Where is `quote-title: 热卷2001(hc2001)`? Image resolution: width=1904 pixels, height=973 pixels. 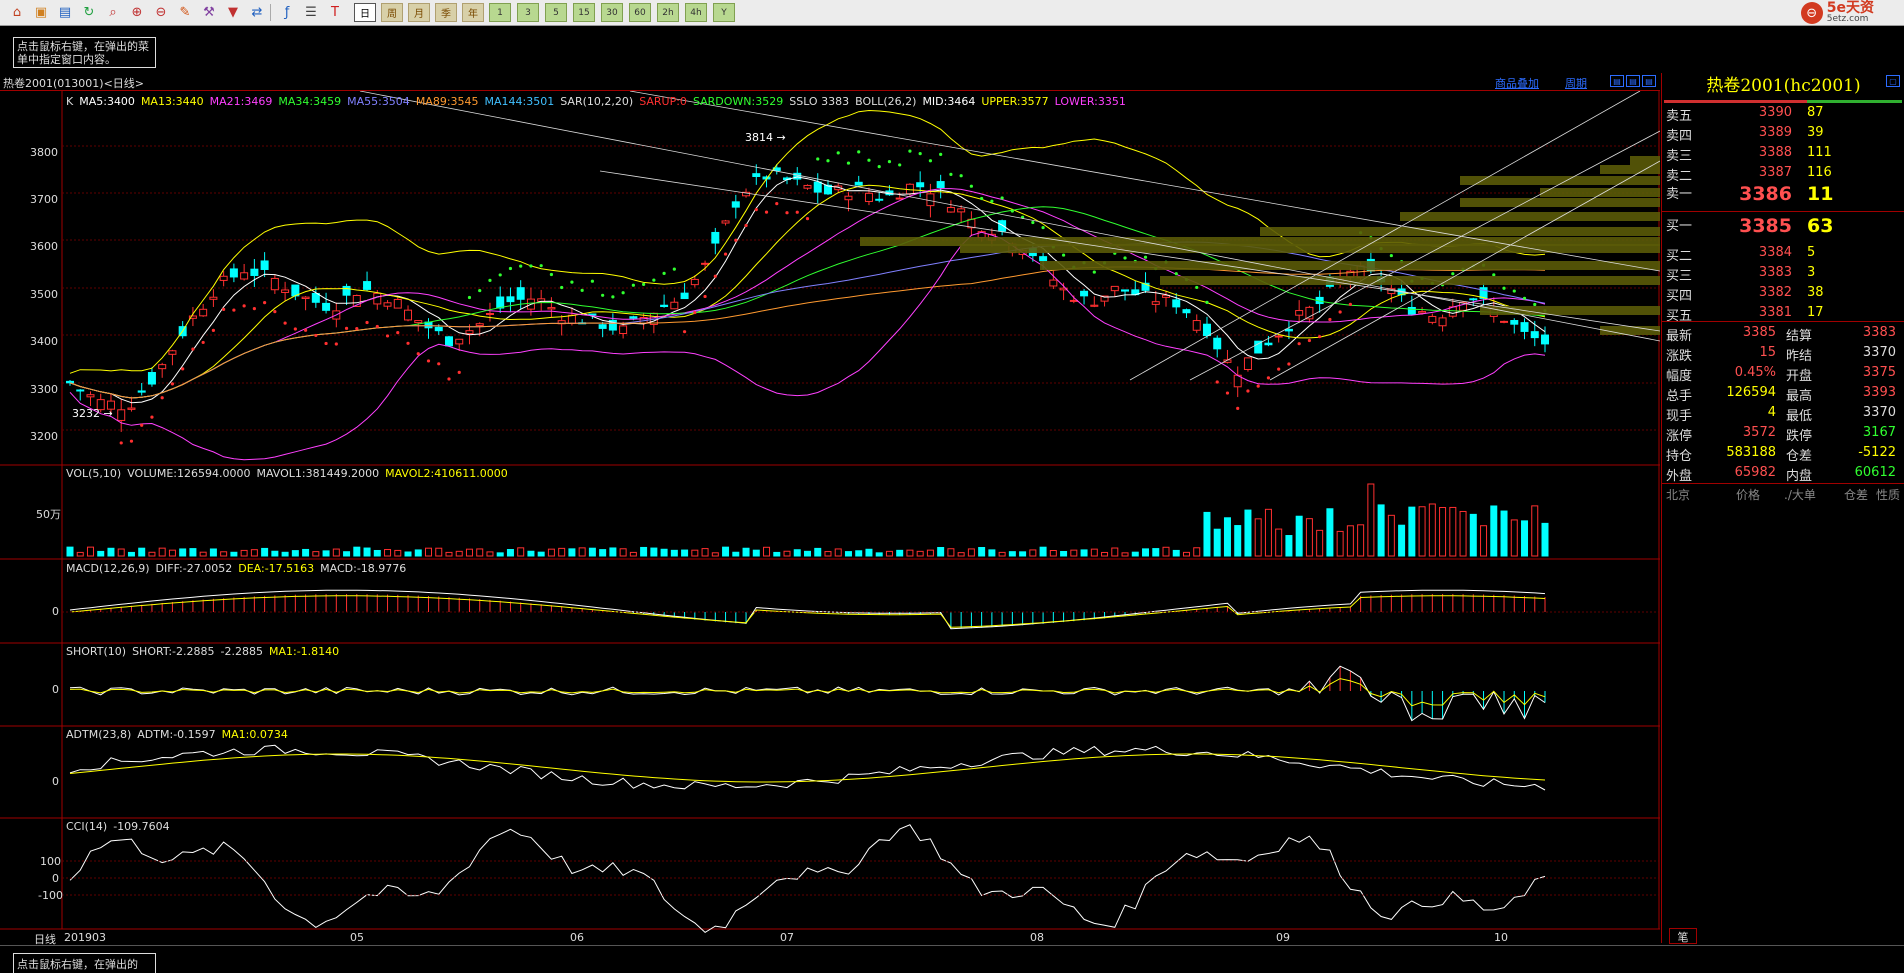 quote-title: 热卷2001(hc2001) is located at coordinates (1783, 86).